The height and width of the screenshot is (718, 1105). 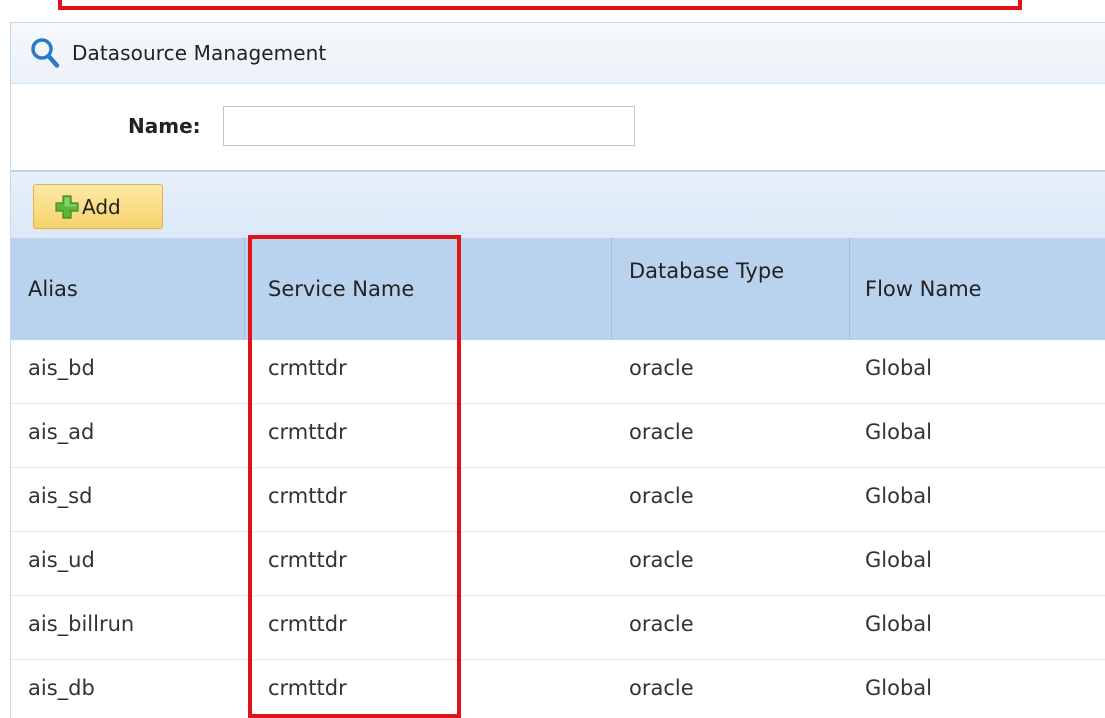 I want to click on service-name-annotation-box, so click(x=354, y=476).